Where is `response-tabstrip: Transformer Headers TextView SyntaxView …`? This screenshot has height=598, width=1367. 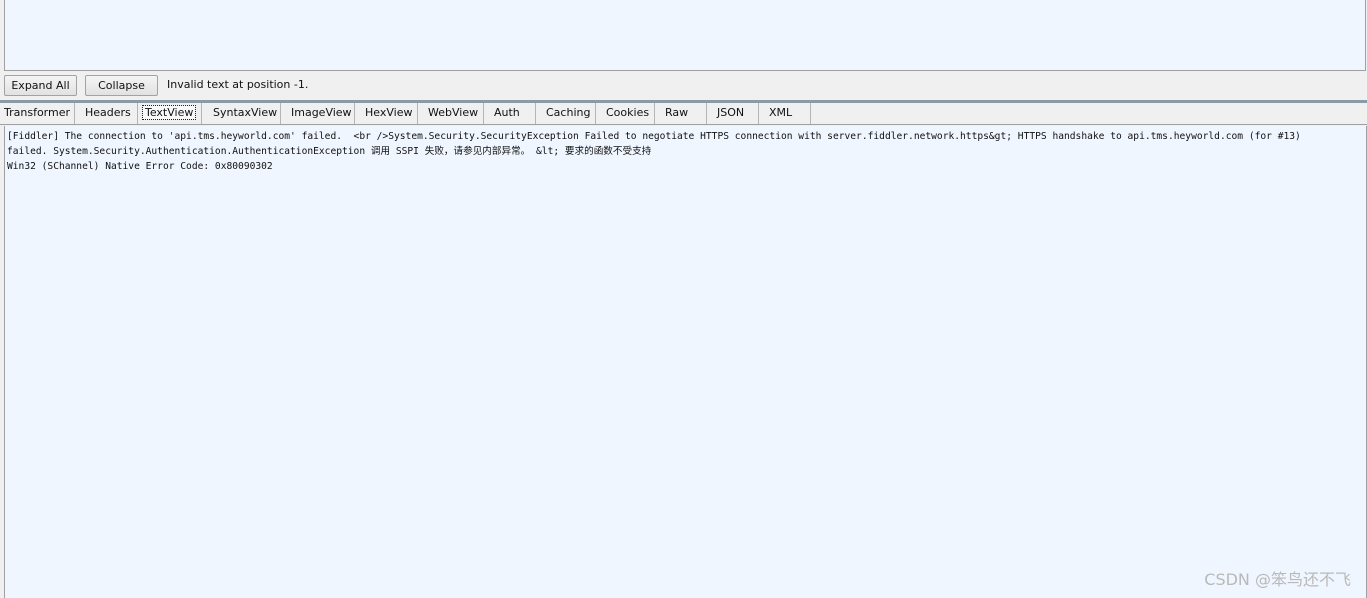
response-tabstrip: Transformer Headers TextView SyntaxView … is located at coordinates (683, 114).